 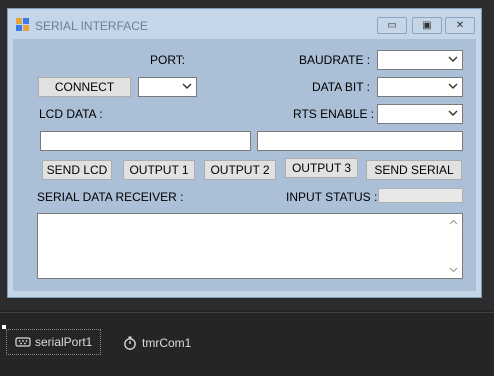 What do you see at coordinates (244, 24) in the screenshot?
I see `title-bar: SERIAL INTERFACE ▭ ▣ ✕` at bounding box center [244, 24].